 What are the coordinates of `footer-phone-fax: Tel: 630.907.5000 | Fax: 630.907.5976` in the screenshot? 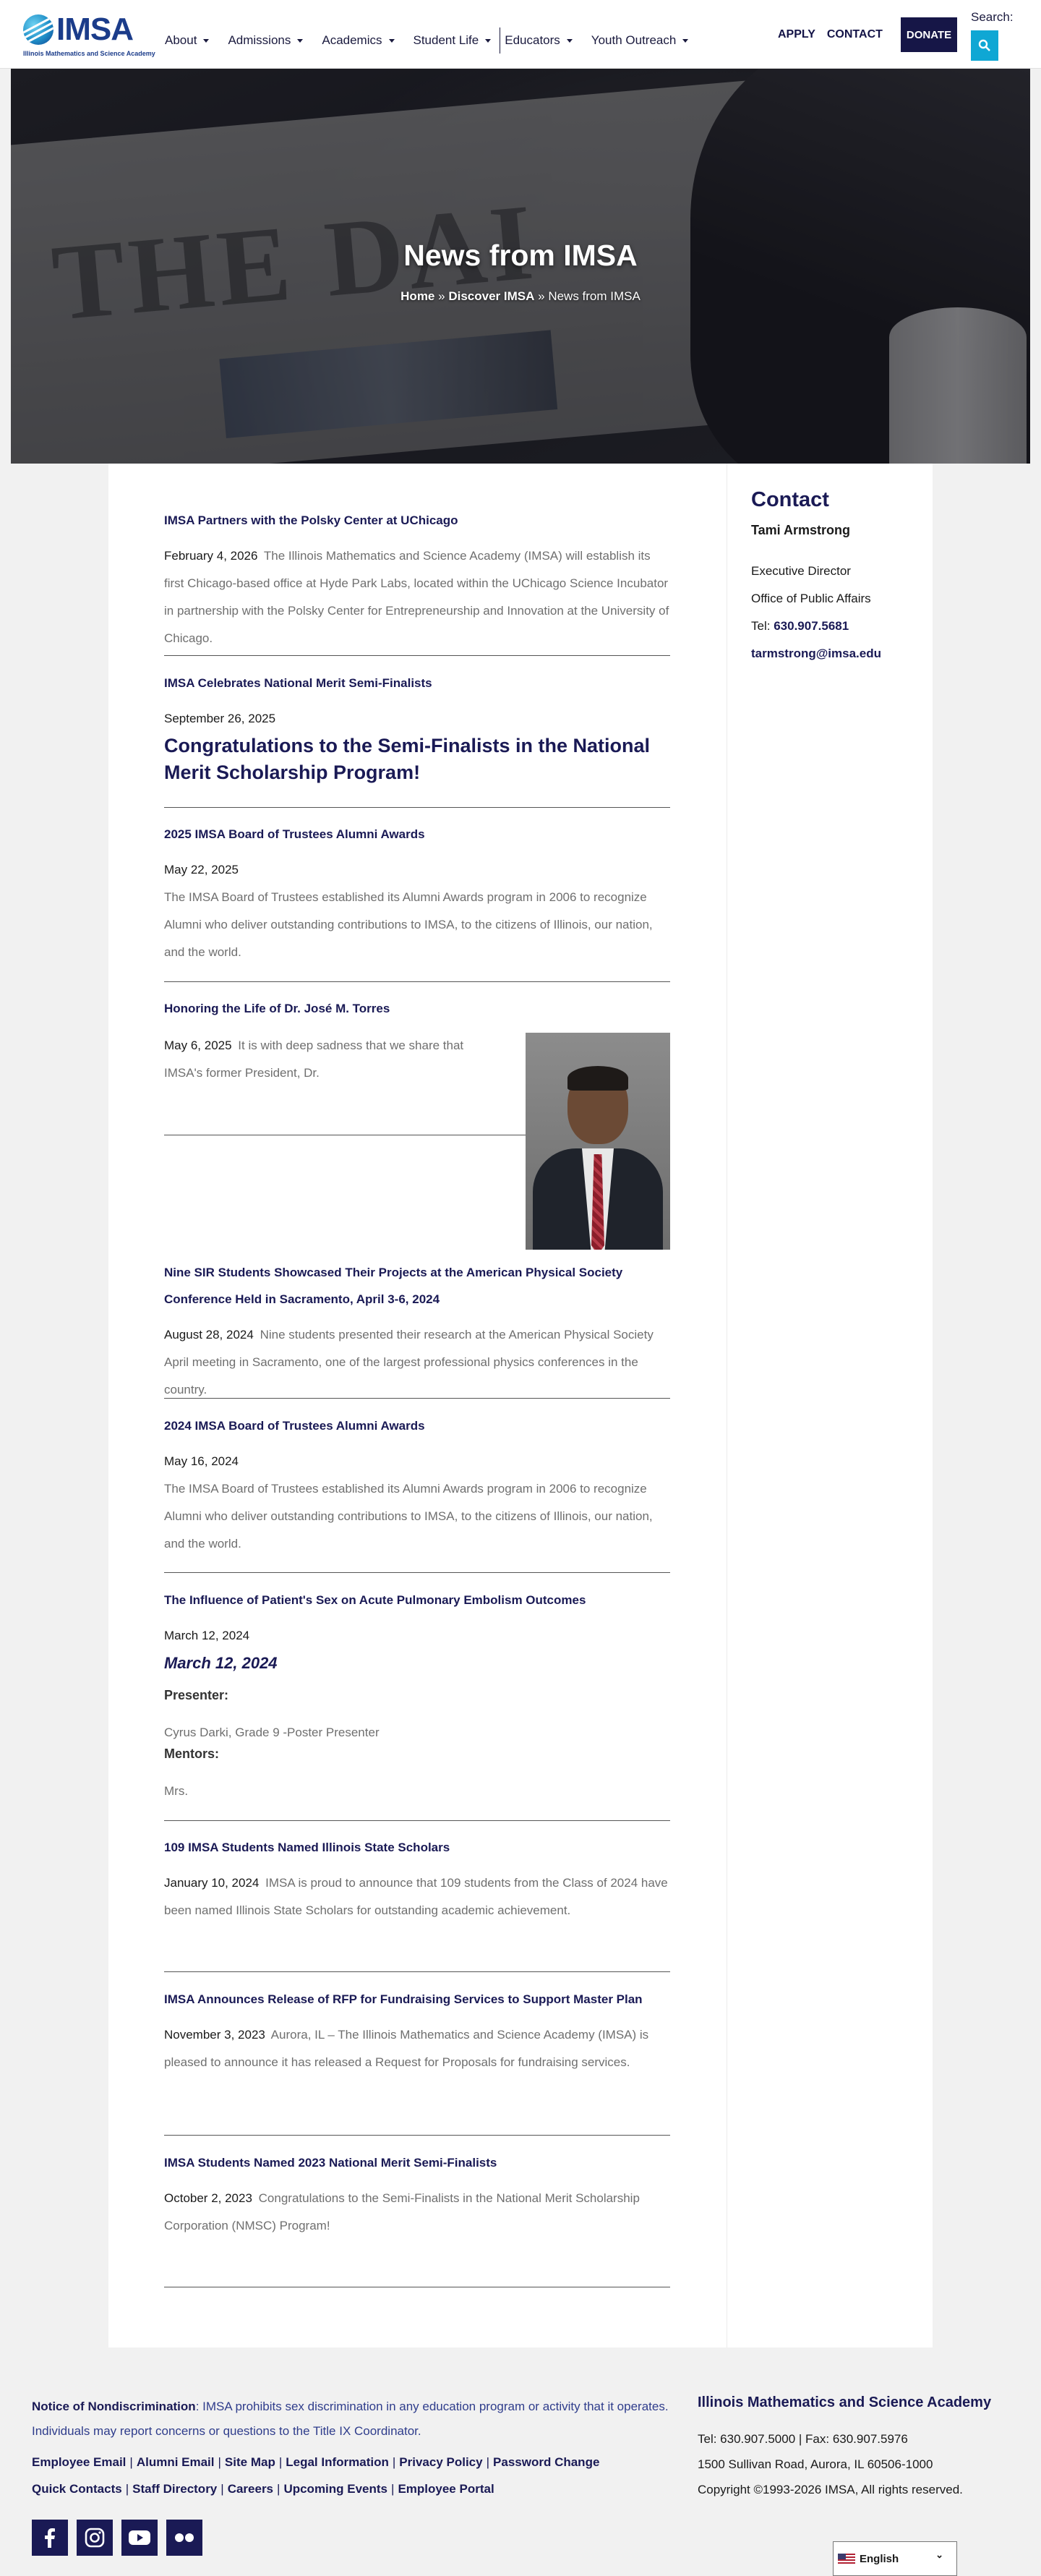 It's located at (803, 2439).